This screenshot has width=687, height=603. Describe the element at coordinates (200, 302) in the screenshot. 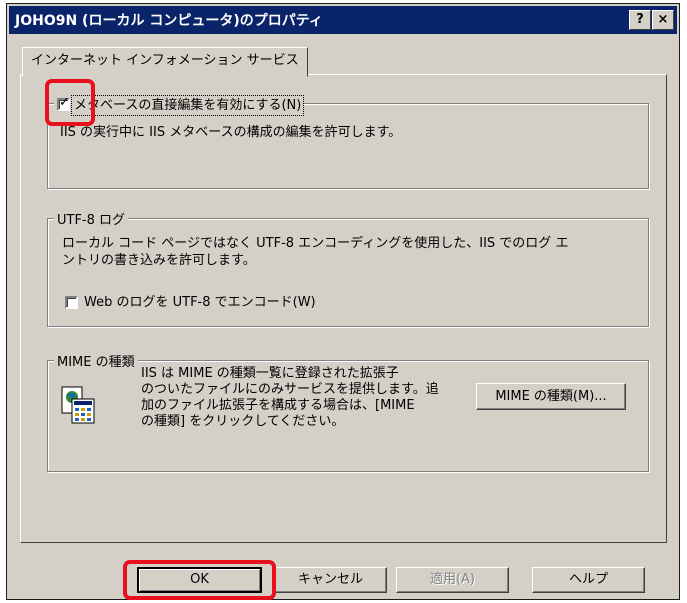

I see `utf8-checkbox-label: Web のログを UTF-8 でエンコード(W)` at that location.